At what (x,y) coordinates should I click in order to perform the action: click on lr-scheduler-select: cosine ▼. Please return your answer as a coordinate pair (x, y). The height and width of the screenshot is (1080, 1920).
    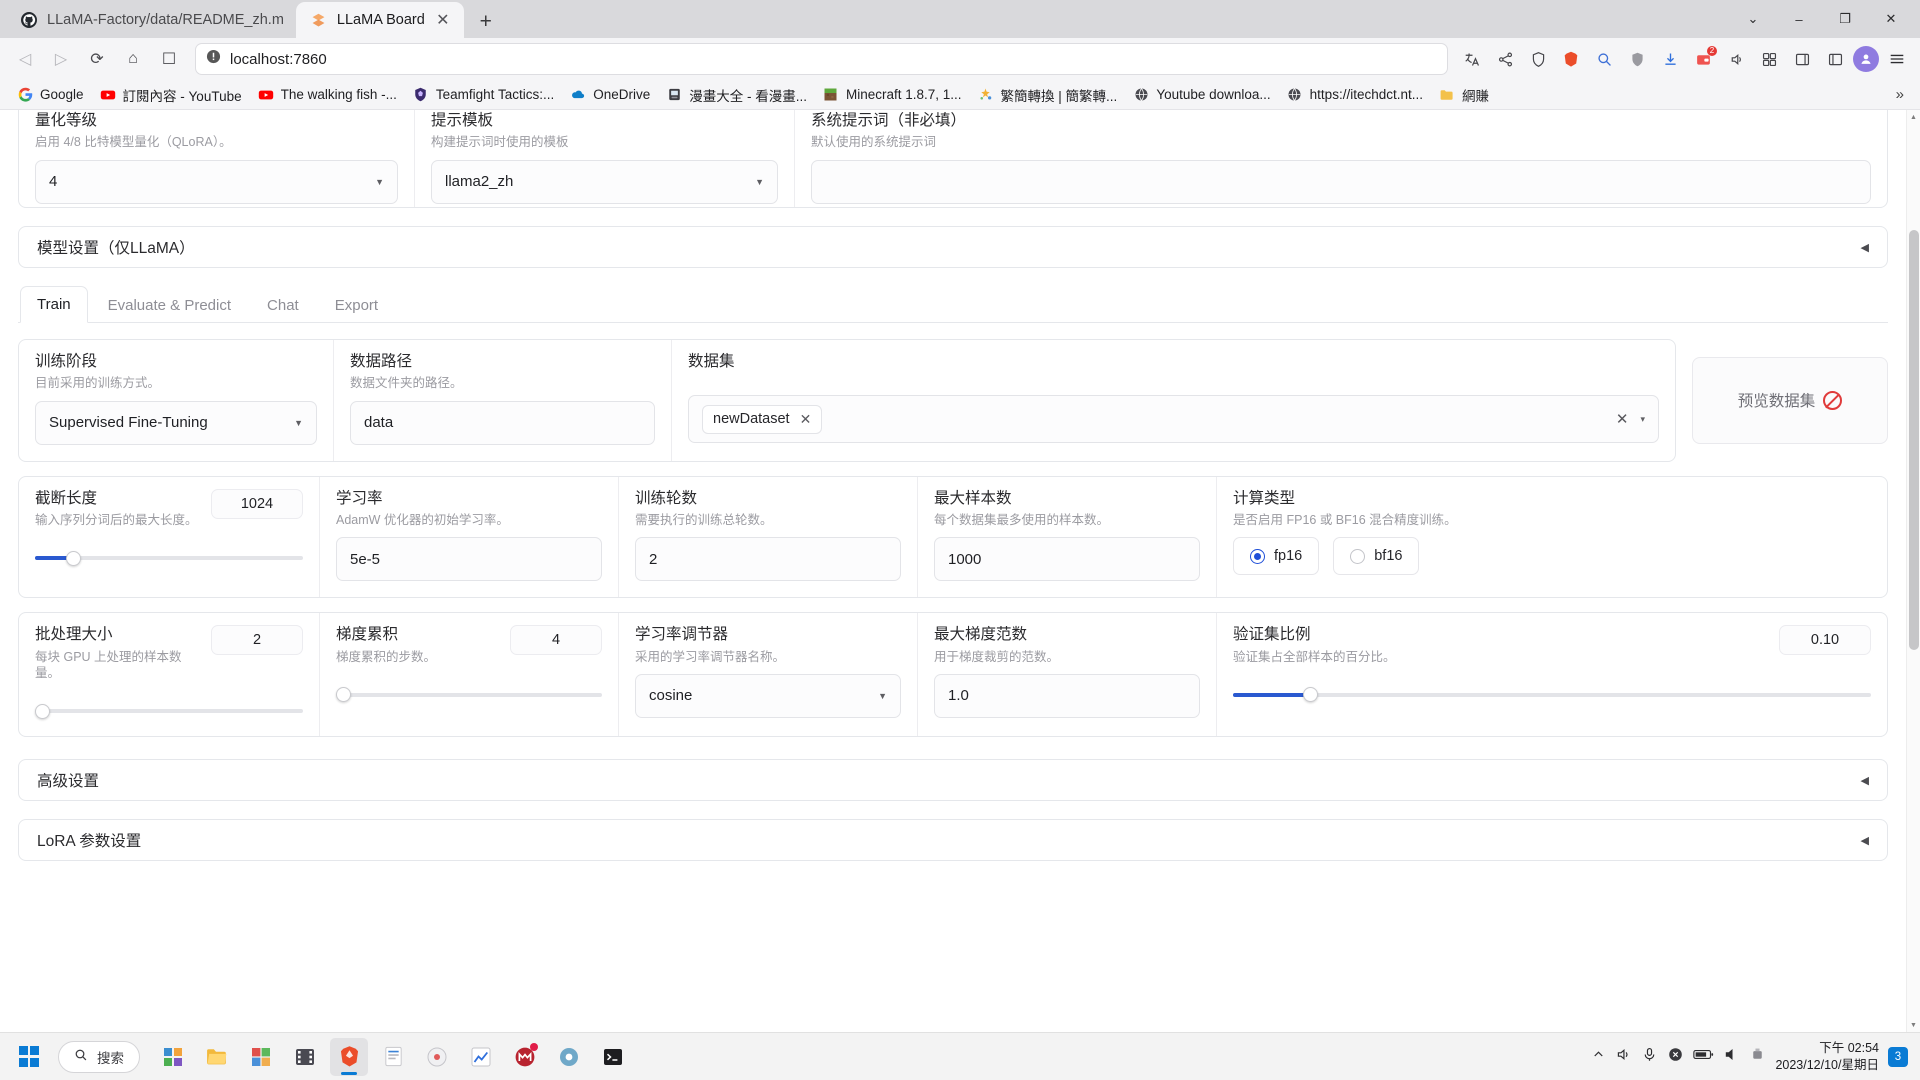
    Looking at the image, I should click on (768, 695).